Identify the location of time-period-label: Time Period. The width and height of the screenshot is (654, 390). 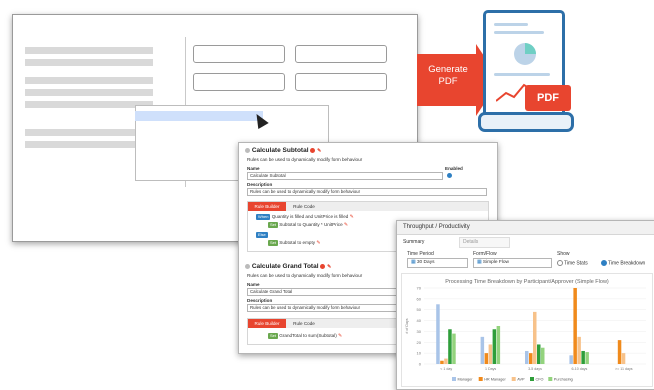
(420, 254).